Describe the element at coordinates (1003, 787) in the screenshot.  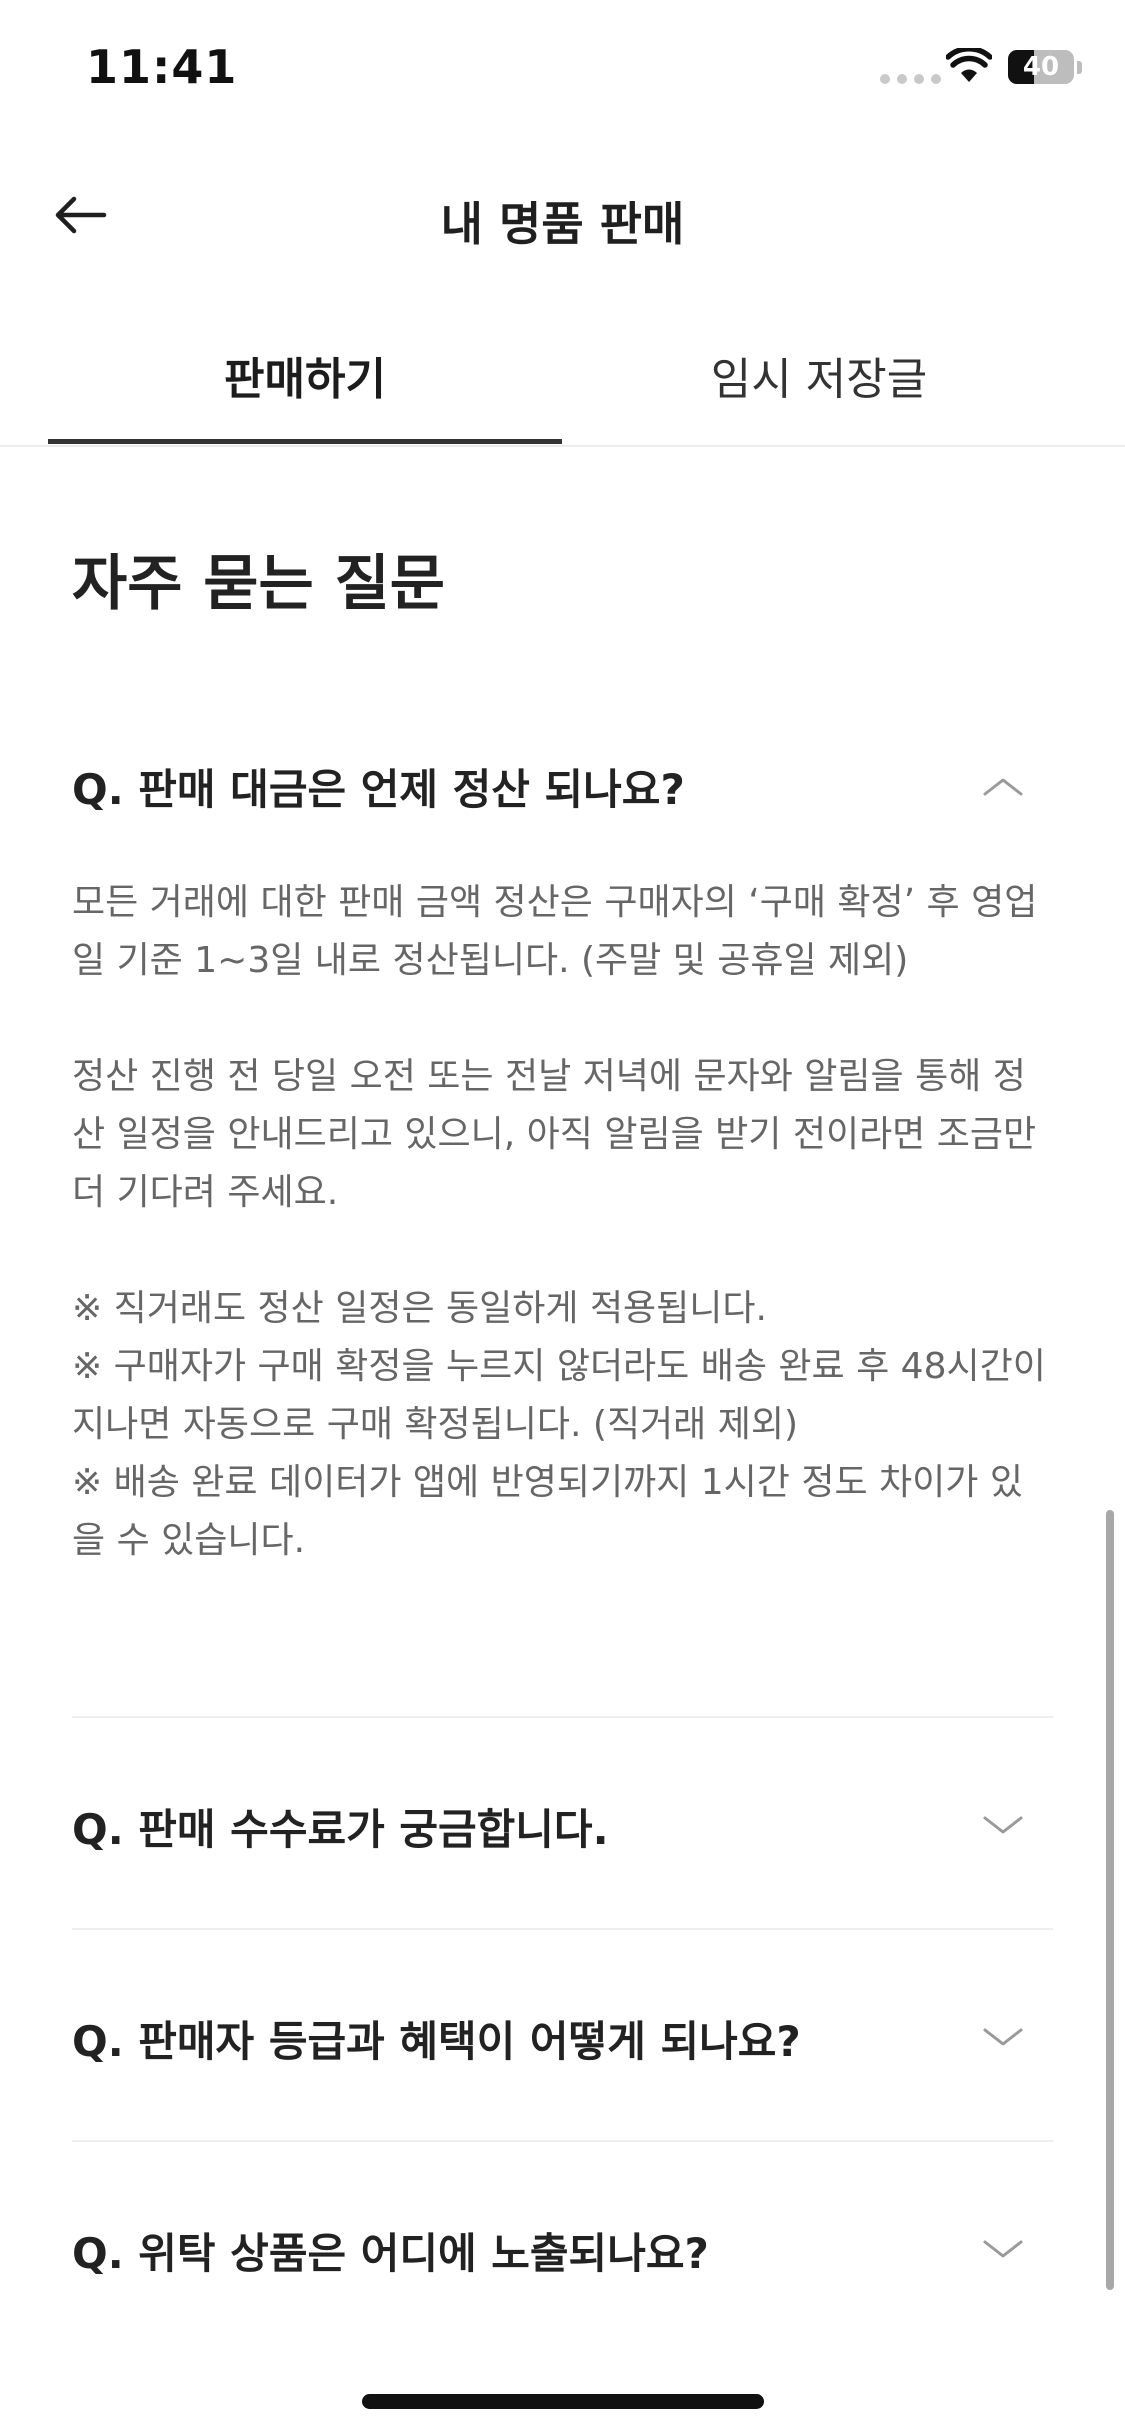
I see `chevron-up-icon` at that location.